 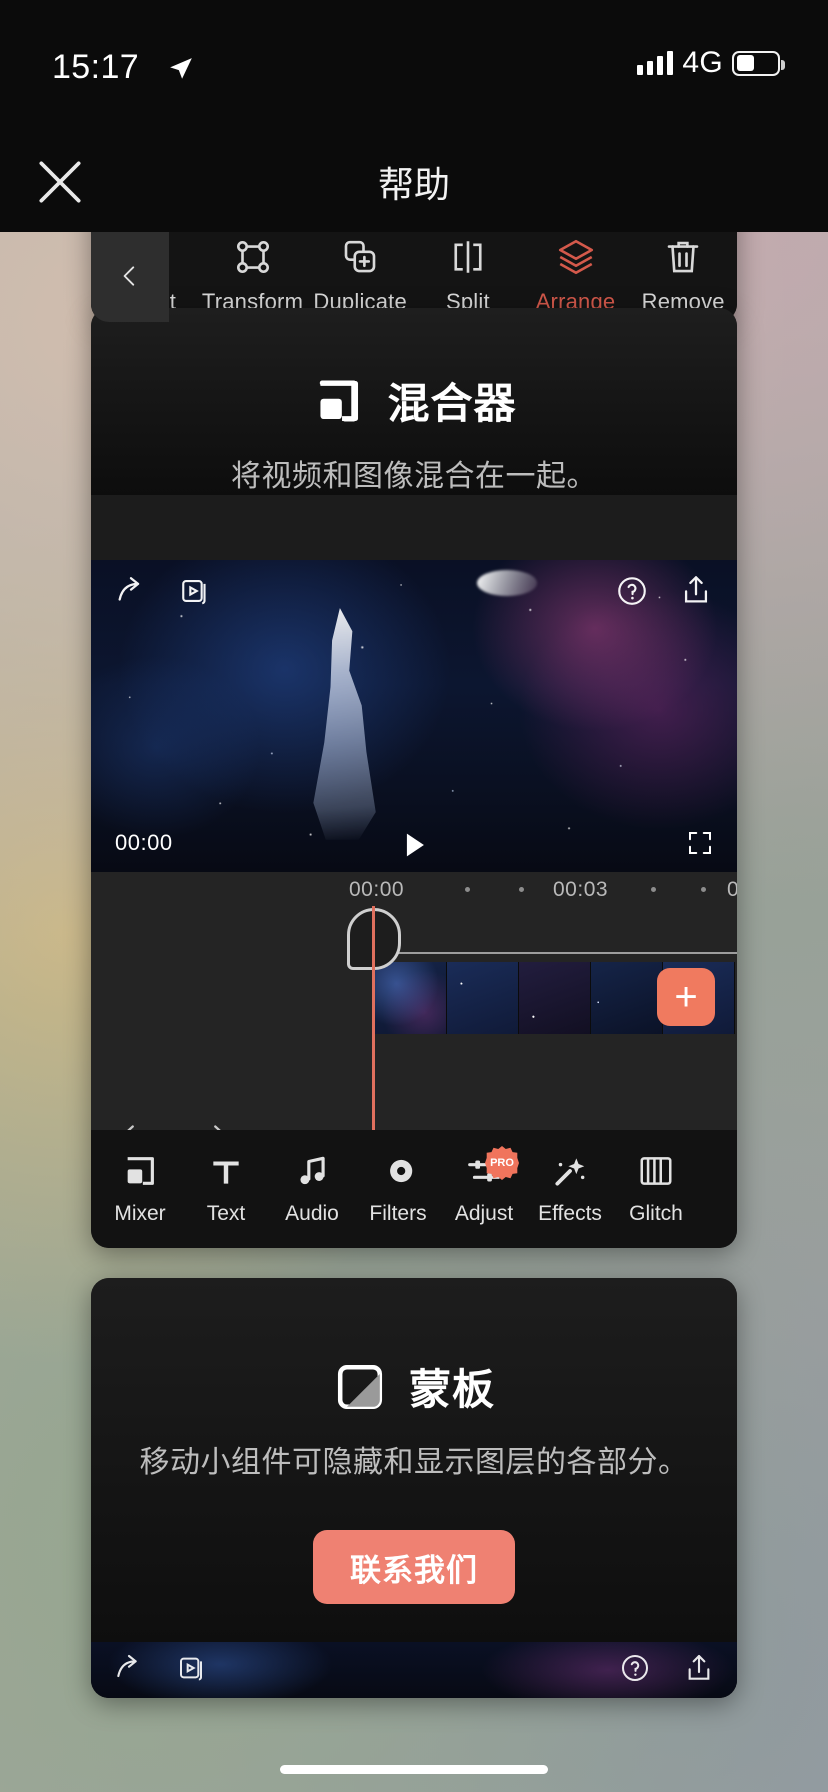 What do you see at coordinates (732, 889) in the screenshot?
I see `timeline-mark: 00:06` at bounding box center [732, 889].